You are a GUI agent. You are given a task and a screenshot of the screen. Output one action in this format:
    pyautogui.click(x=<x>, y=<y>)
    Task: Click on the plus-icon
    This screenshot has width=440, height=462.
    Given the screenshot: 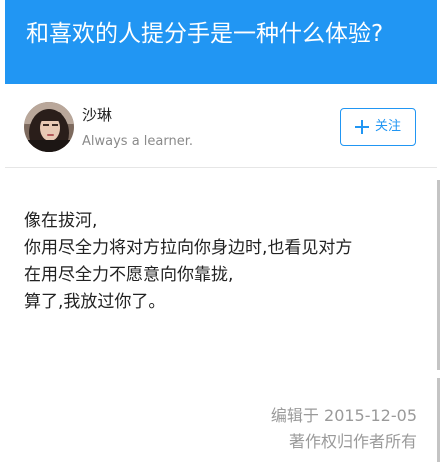 What is the action you would take?
    pyautogui.click(x=361, y=127)
    